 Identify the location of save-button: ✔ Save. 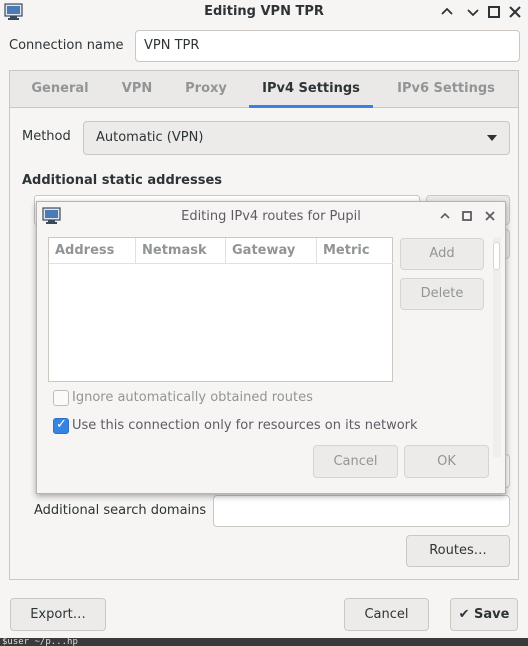
(484, 614).